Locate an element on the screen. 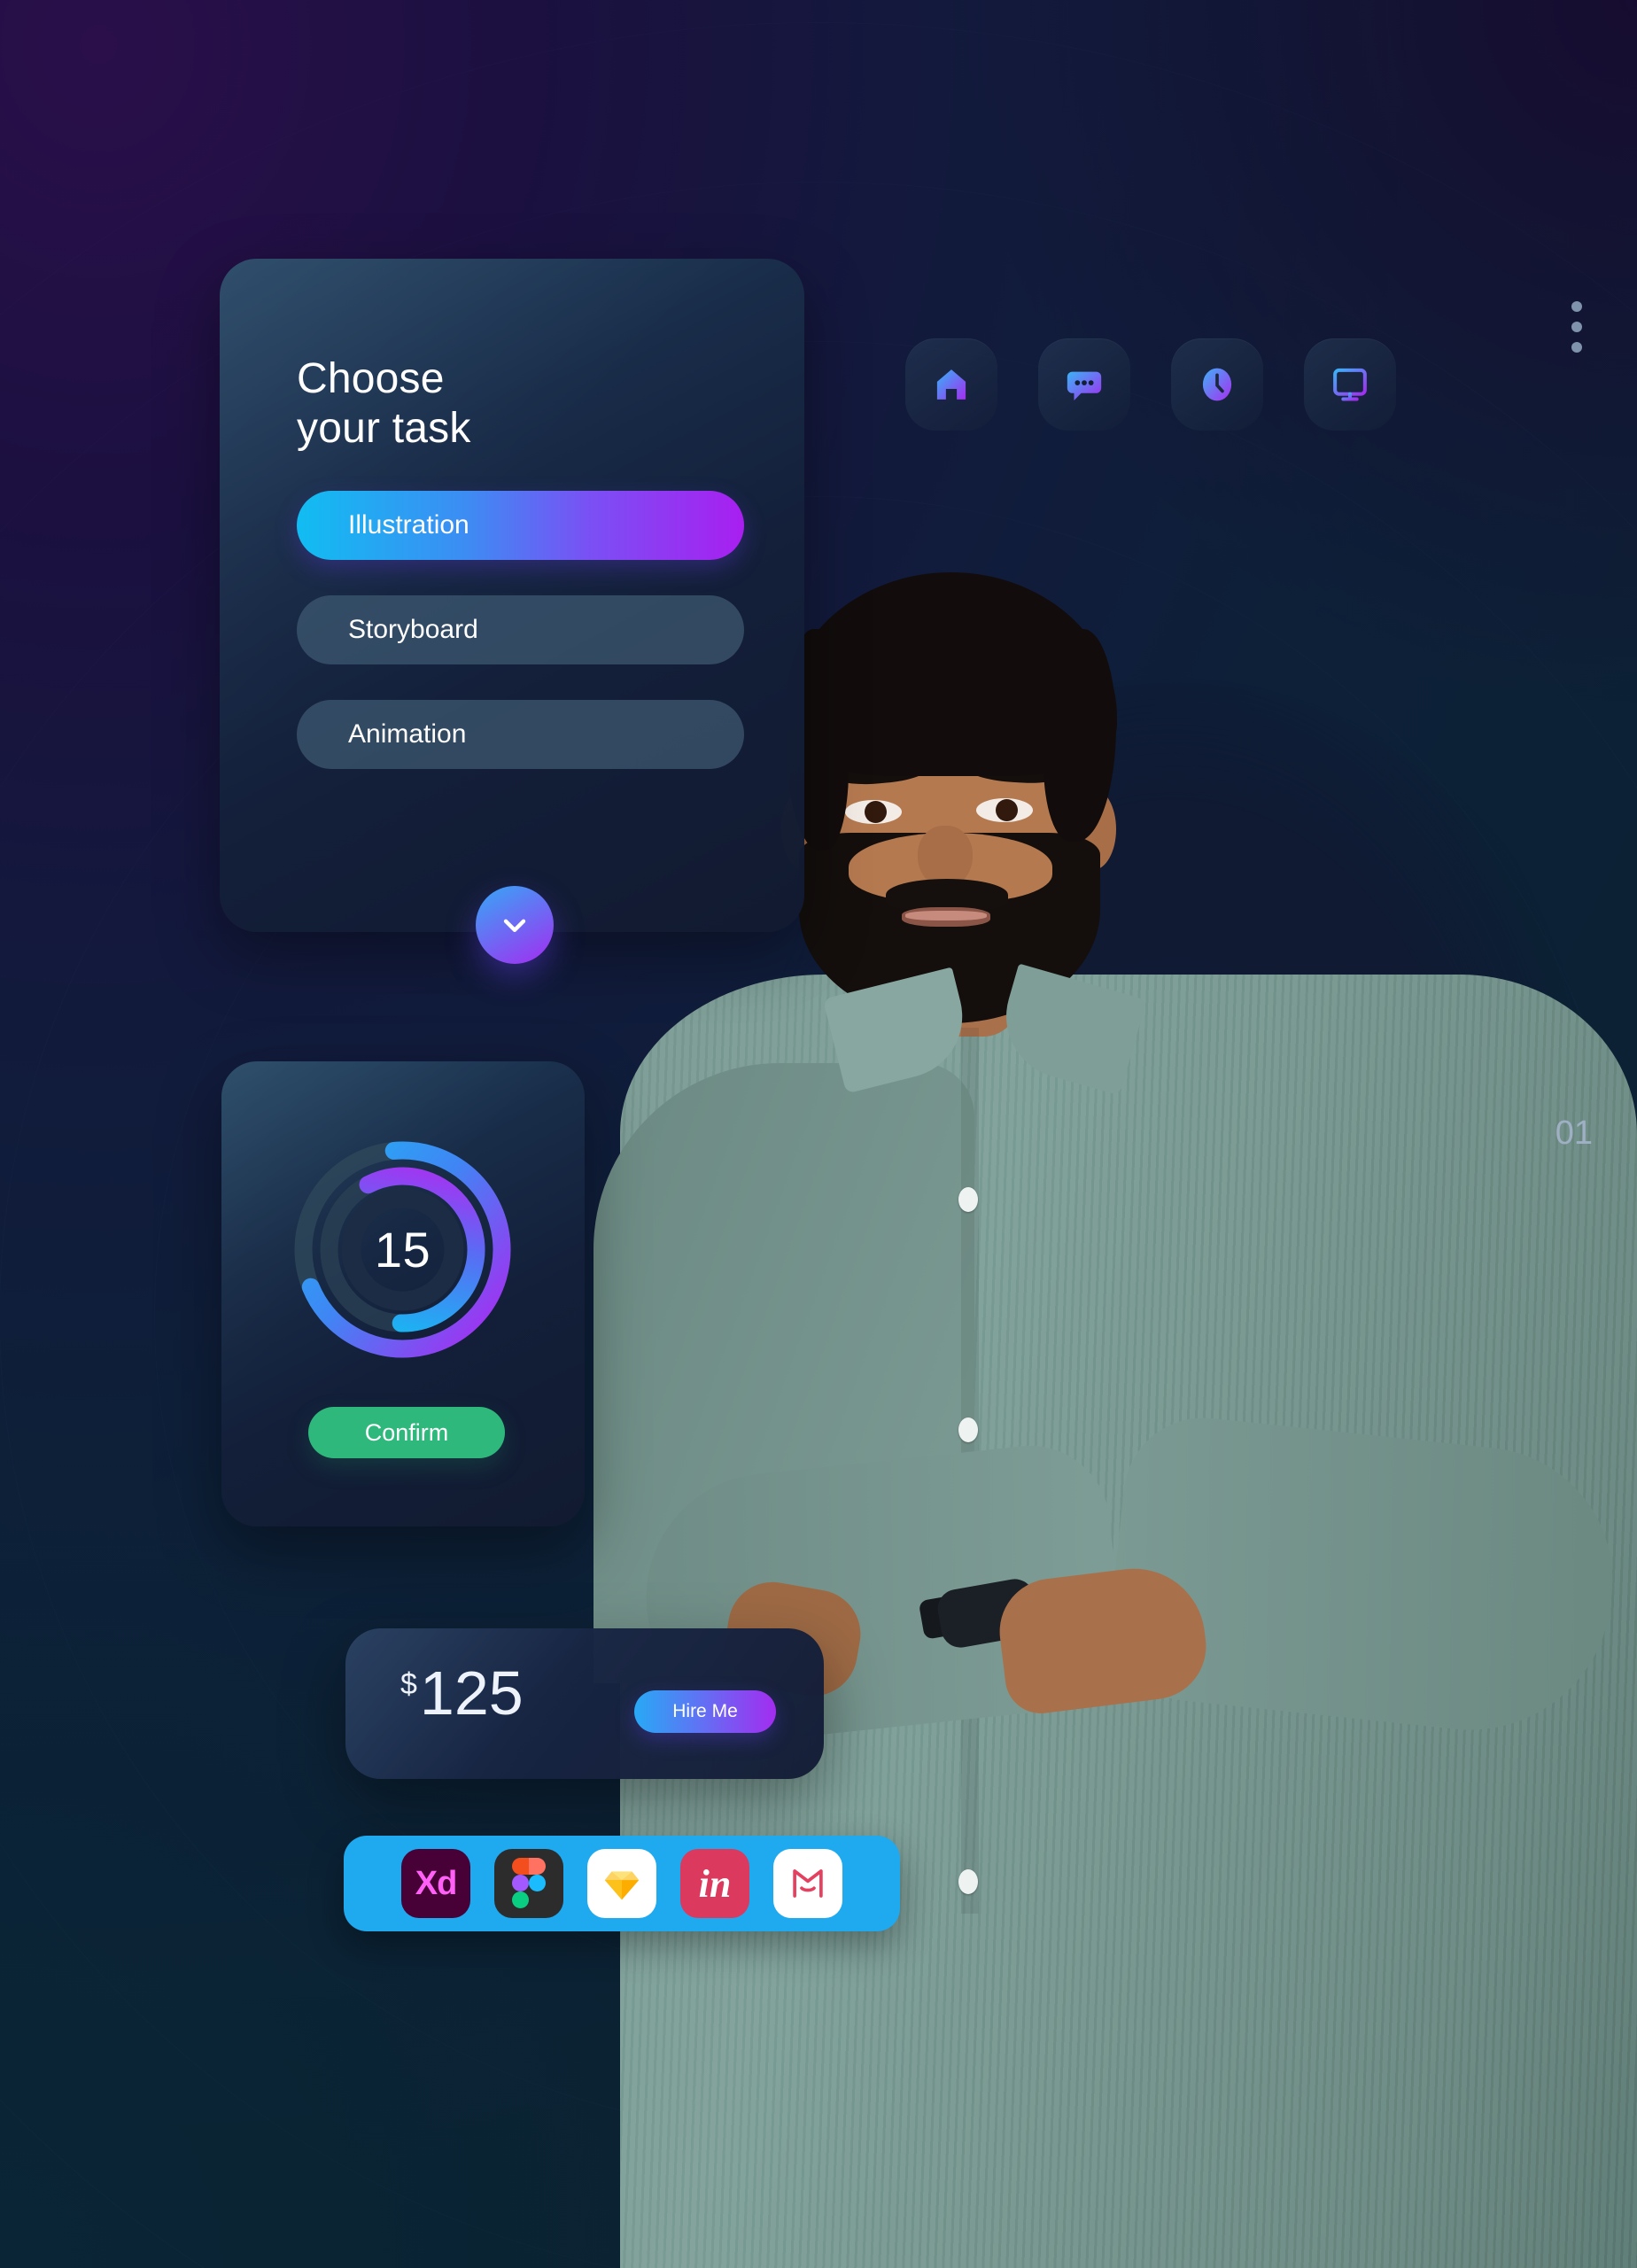 Image resolution: width=1637 pixels, height=2268 pixels. sketch-diamond-glyph is located at coordinates (622, 1885).